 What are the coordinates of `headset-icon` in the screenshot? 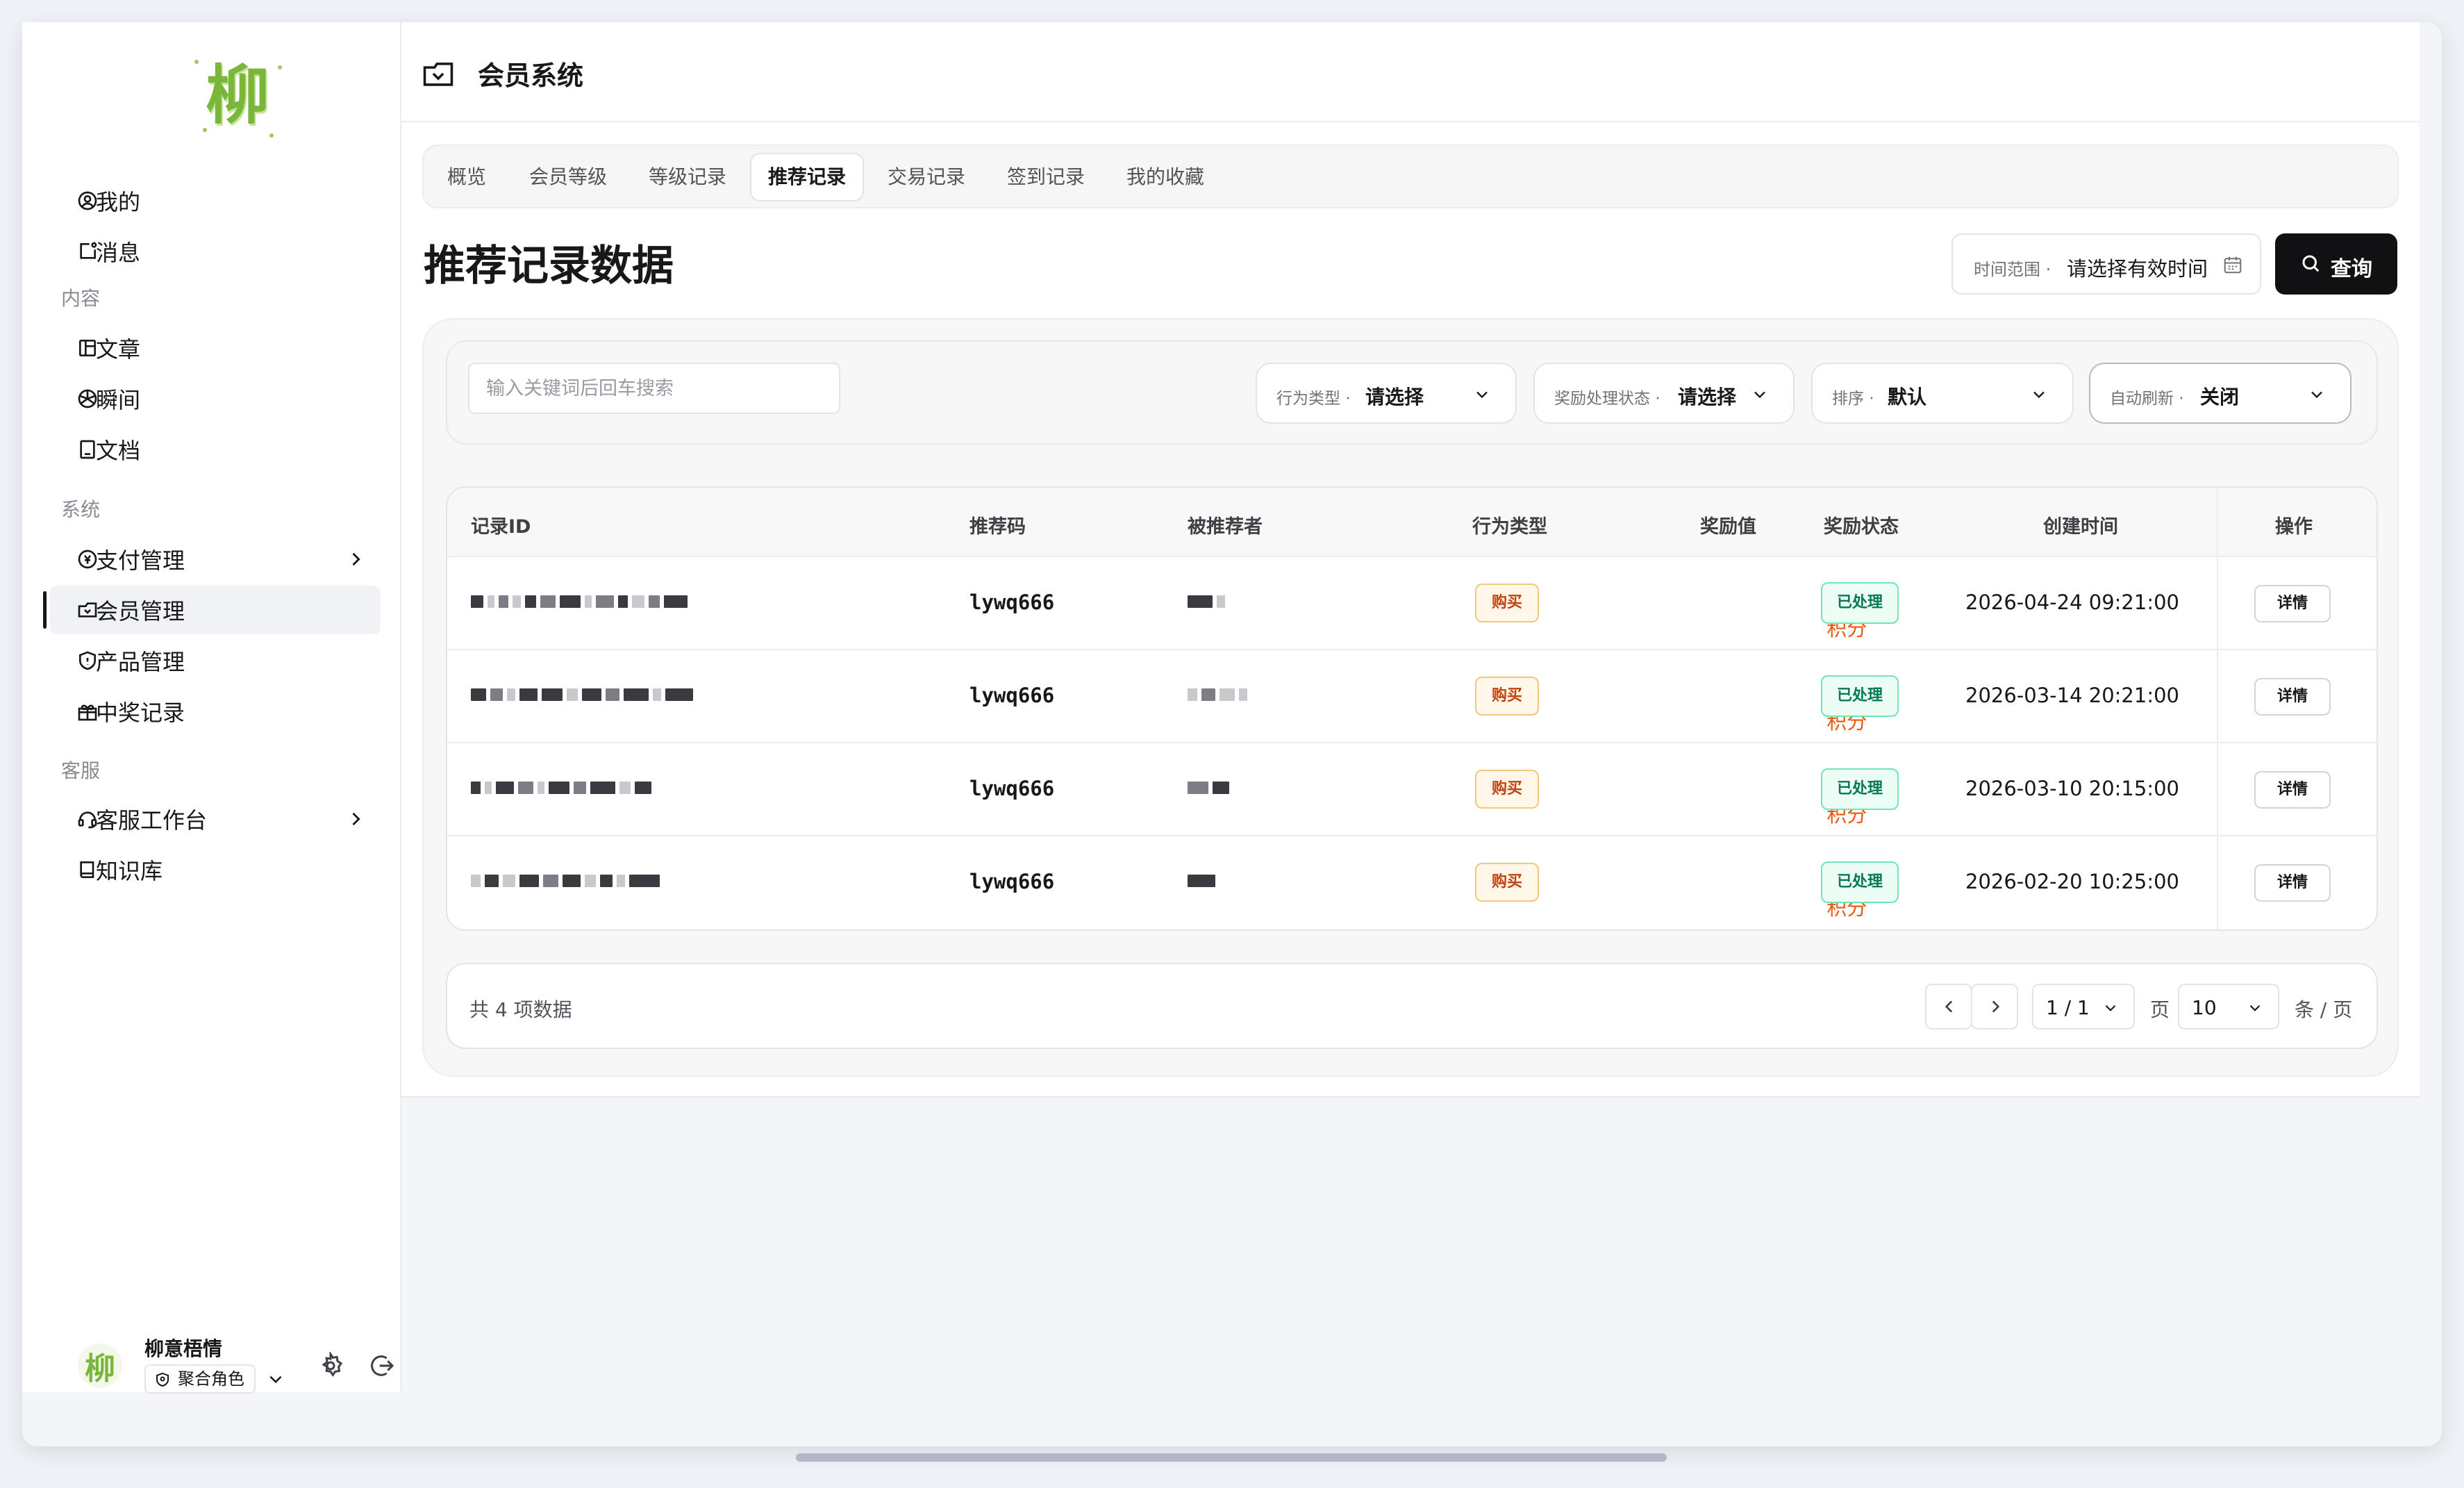 It's located at (87, 820).